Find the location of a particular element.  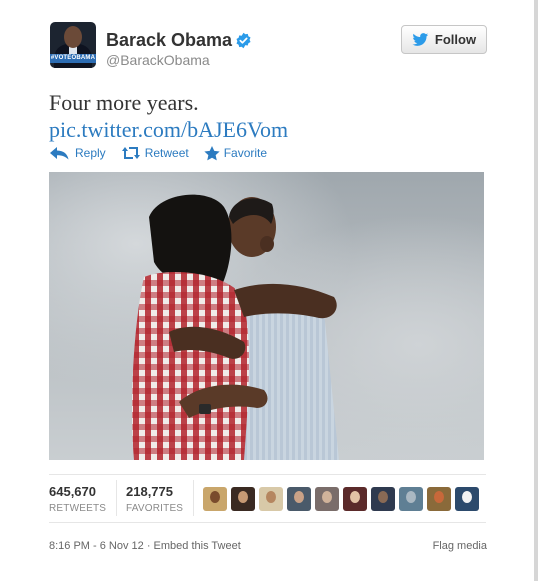

star-icon is located at coordinates (212, 152).